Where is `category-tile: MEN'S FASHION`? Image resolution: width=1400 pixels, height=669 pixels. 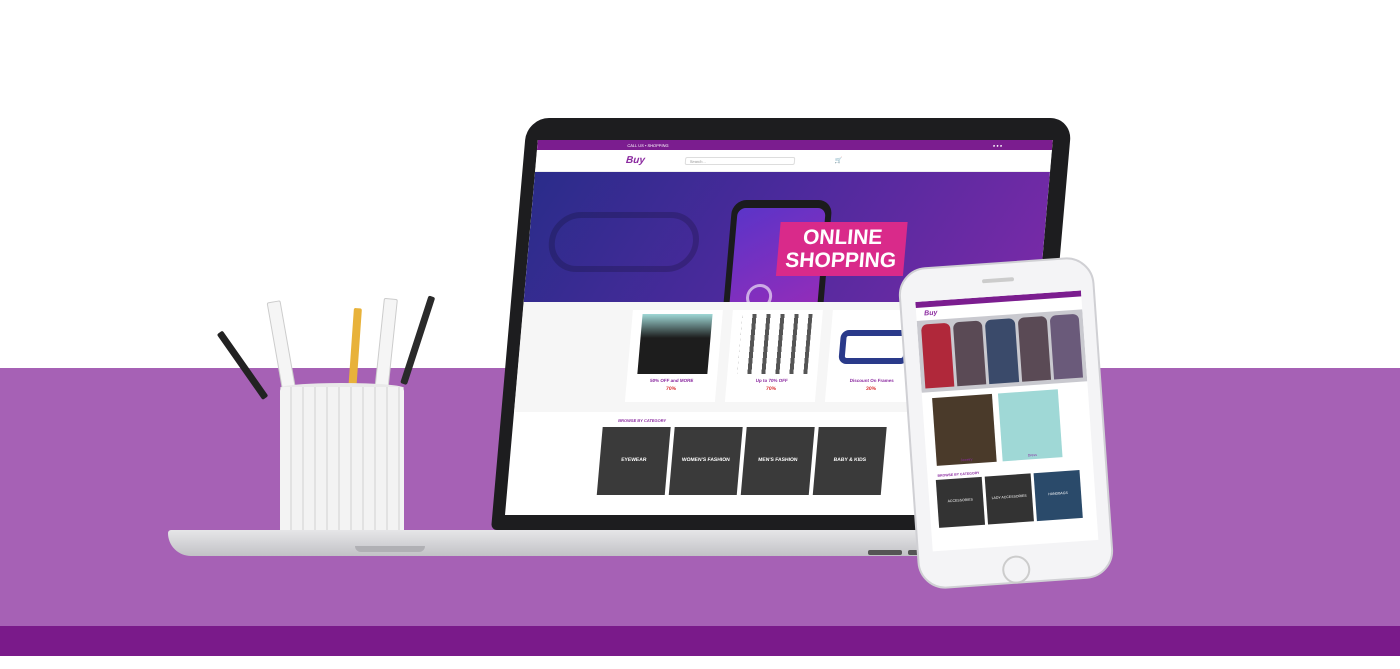 category-tile: MEN'S FASHION is located at coordinates (777, 461).